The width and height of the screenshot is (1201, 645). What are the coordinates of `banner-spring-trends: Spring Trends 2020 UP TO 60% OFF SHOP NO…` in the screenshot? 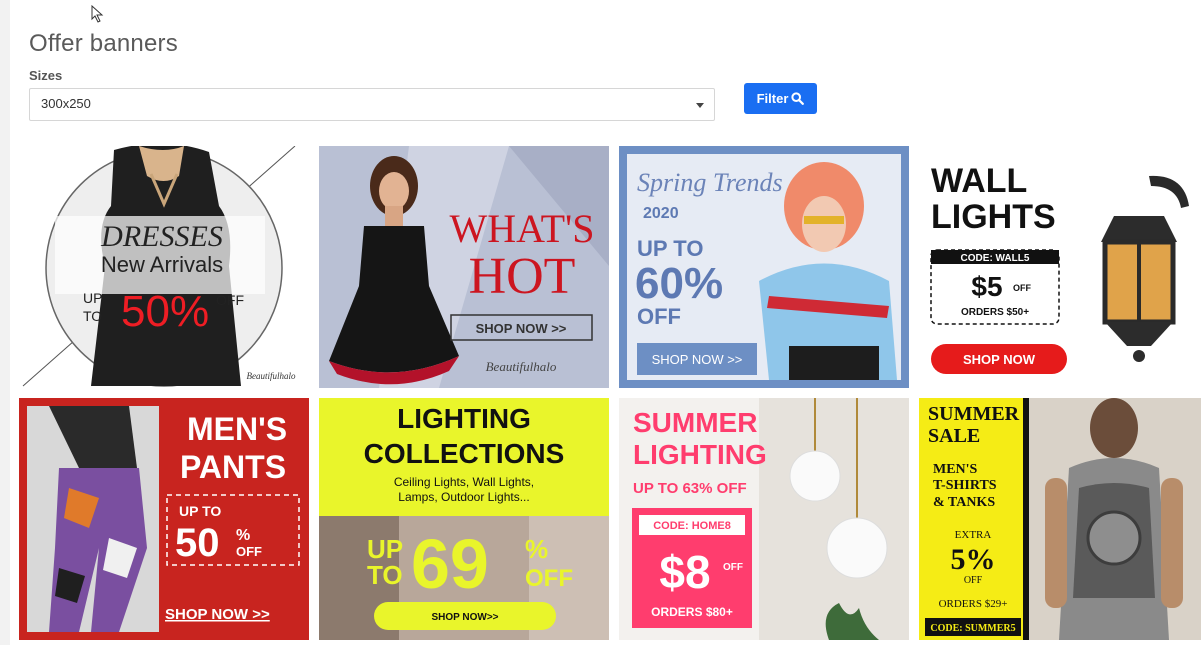 It's located at (764, 267).